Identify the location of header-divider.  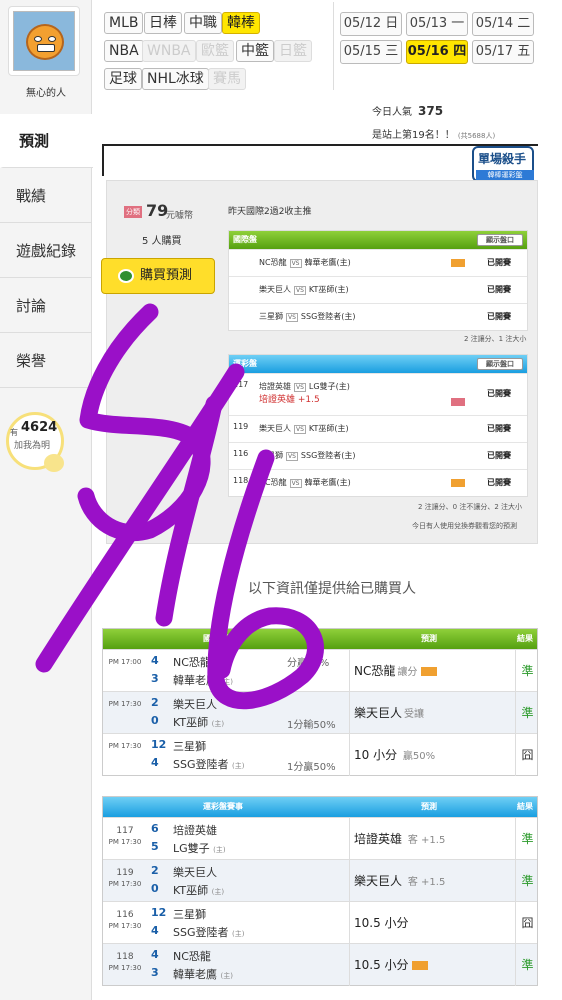
(333, 46).